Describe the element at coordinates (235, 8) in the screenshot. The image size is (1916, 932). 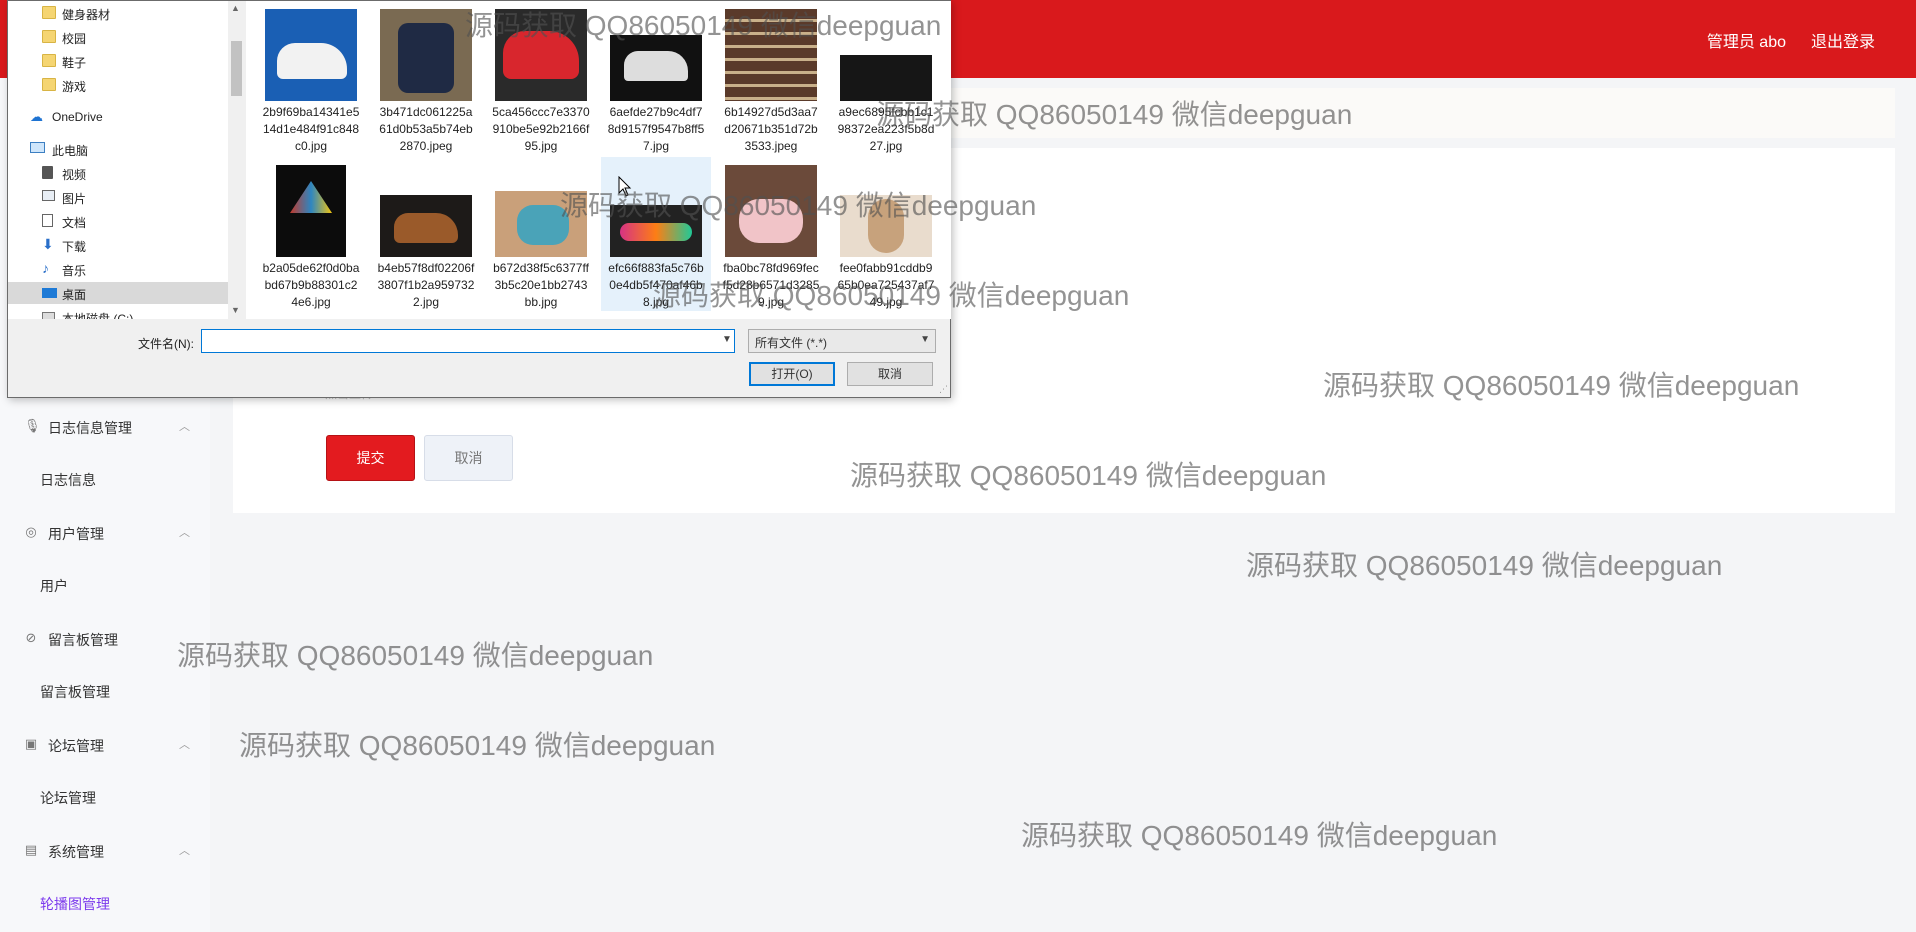
I see `scroll-up-icon: ▲` at that location.